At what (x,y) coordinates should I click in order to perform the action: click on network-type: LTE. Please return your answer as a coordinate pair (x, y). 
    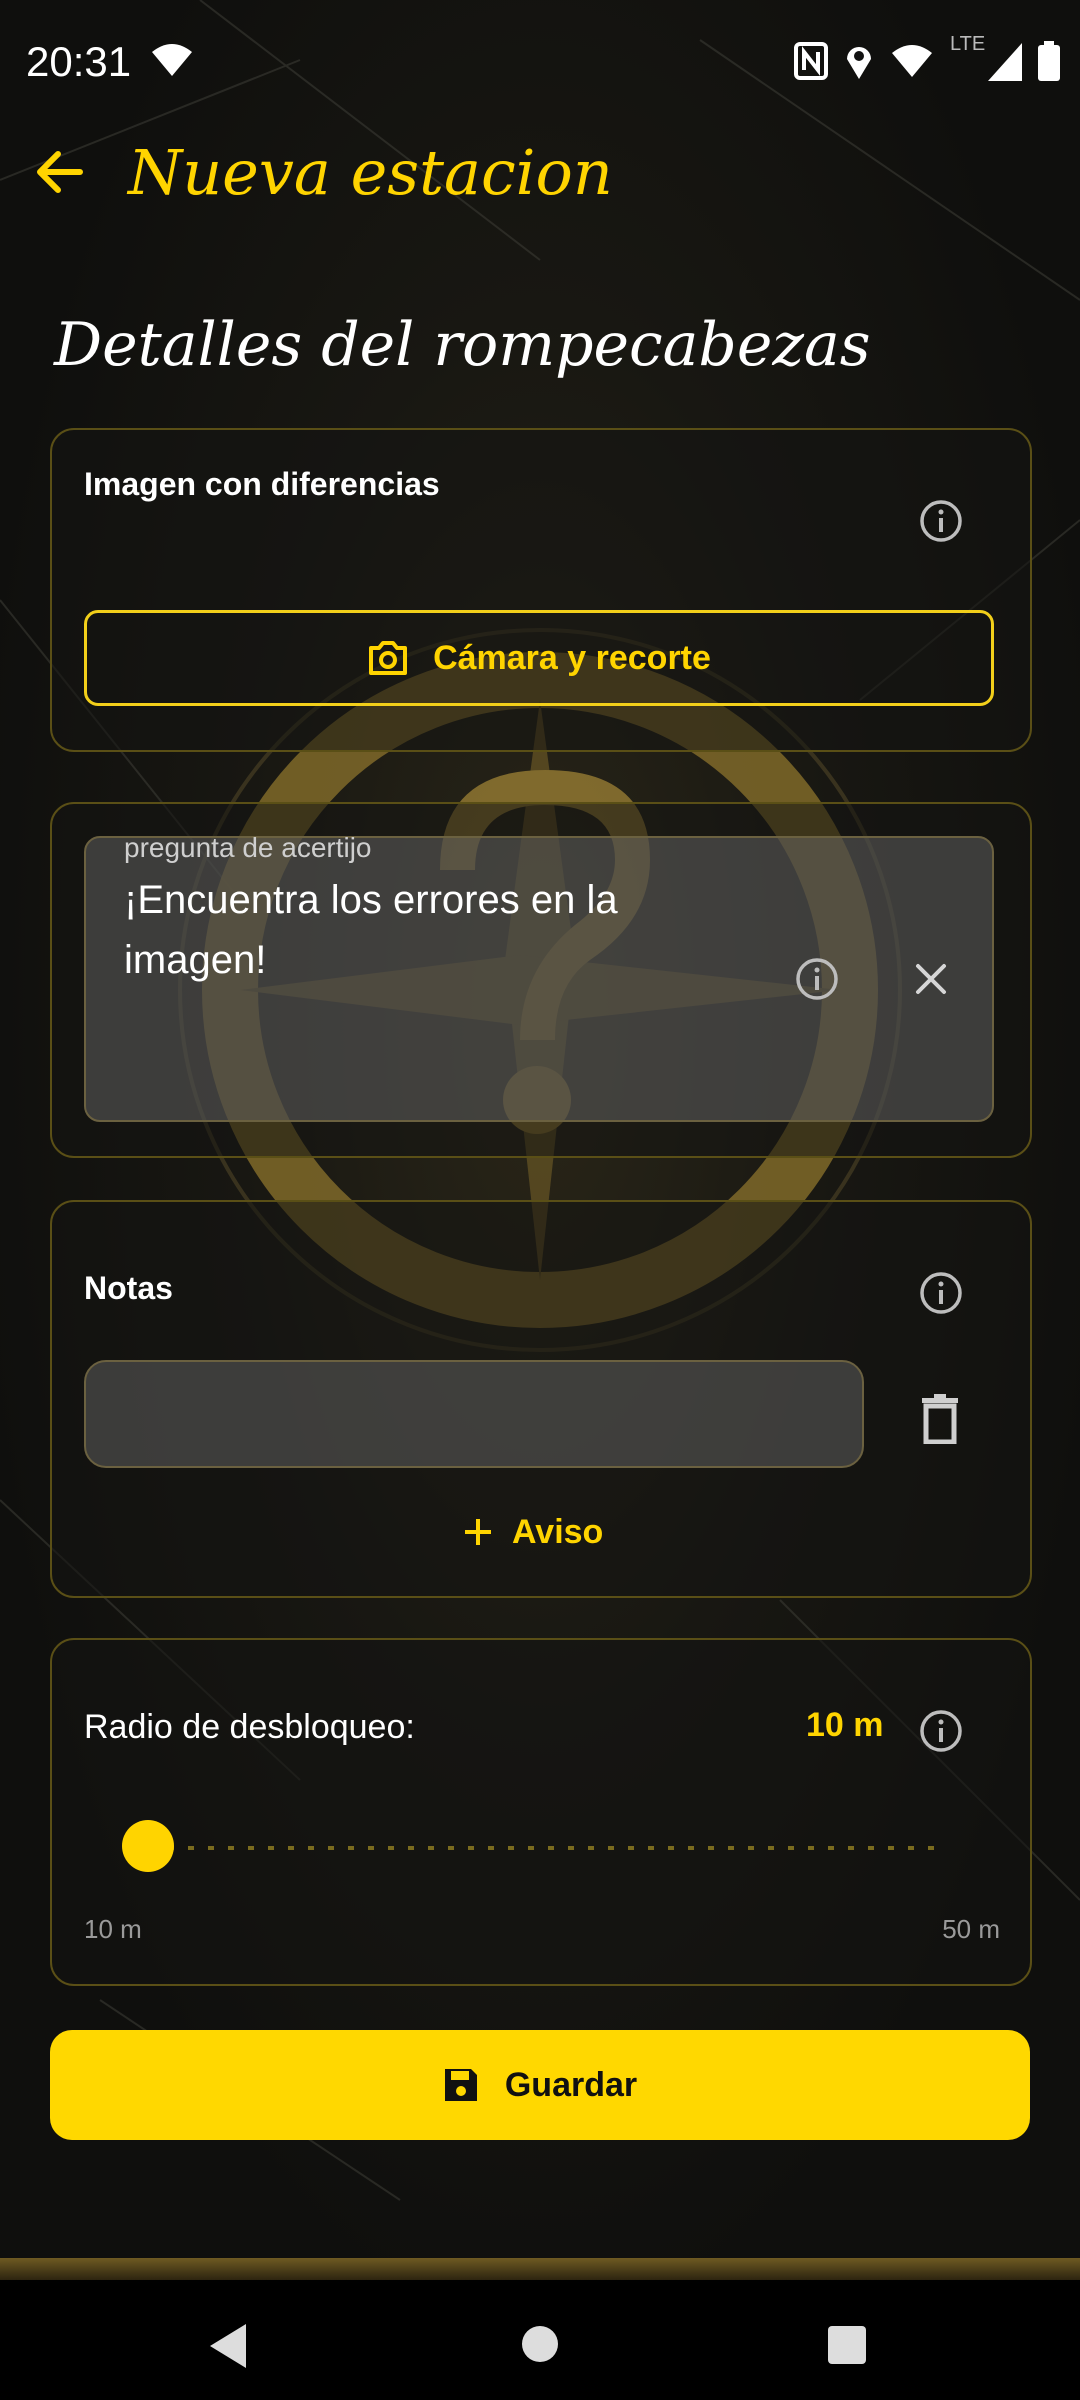
    Looking at the image, I should click on (968, 44).